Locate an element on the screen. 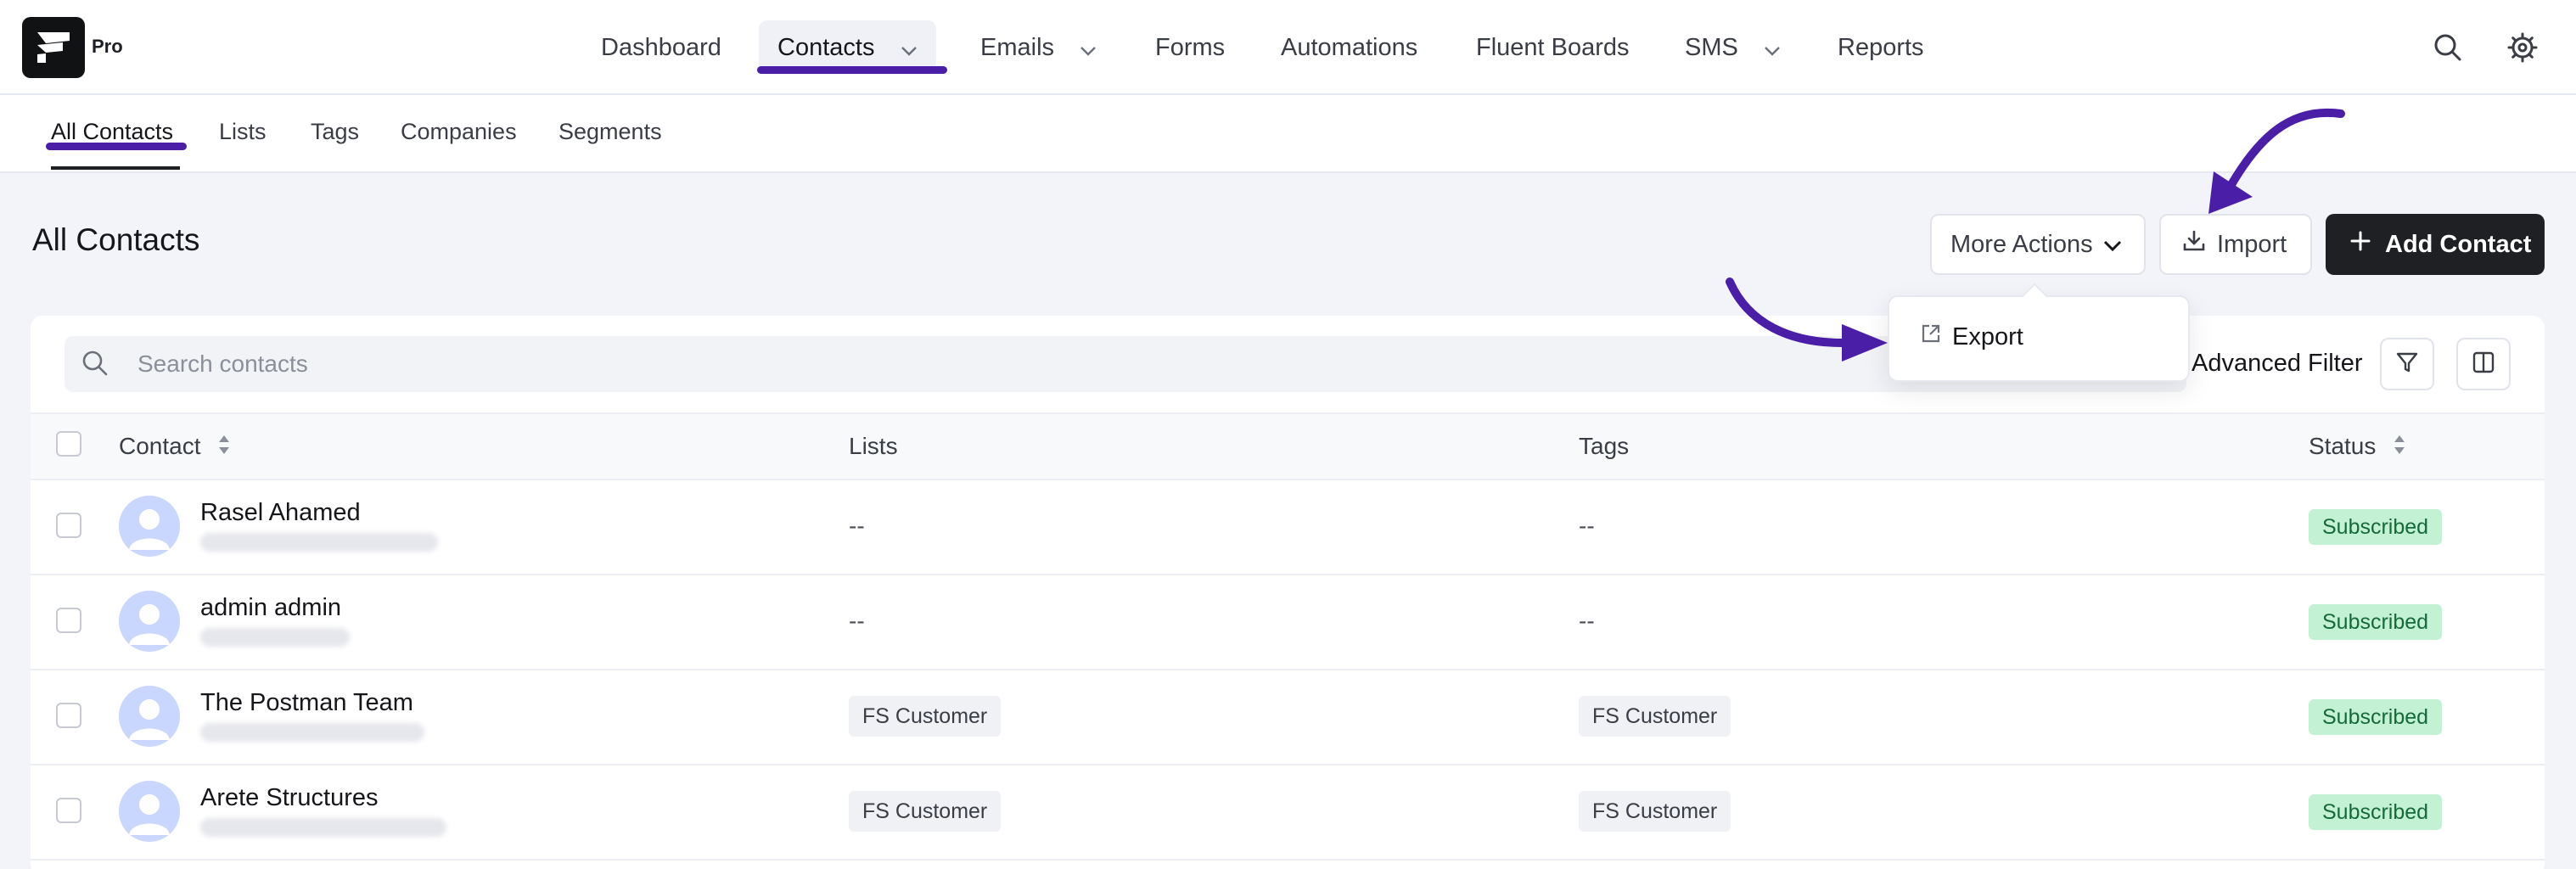 The height and width of the screenshot is (869, 2576). nav-dashboard: Dashboard is located at coordinates (661, 47).